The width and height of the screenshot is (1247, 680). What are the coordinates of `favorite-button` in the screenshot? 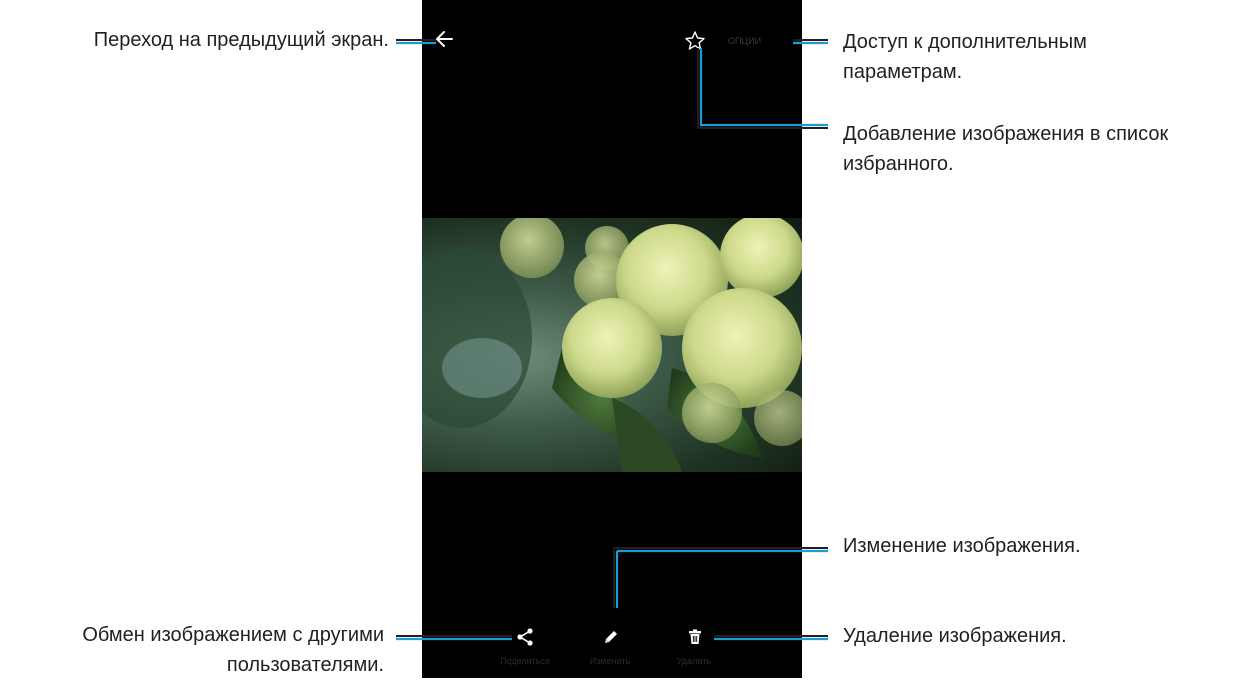 It's located at (695, 41).